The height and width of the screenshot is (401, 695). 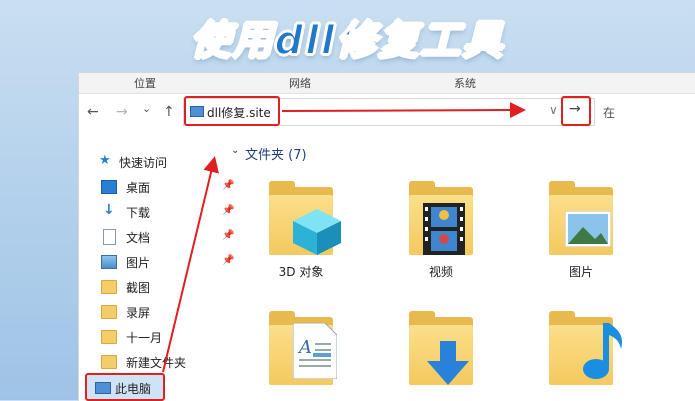 I want to click on annotation-arrow-right, so click(x=403, y=110).